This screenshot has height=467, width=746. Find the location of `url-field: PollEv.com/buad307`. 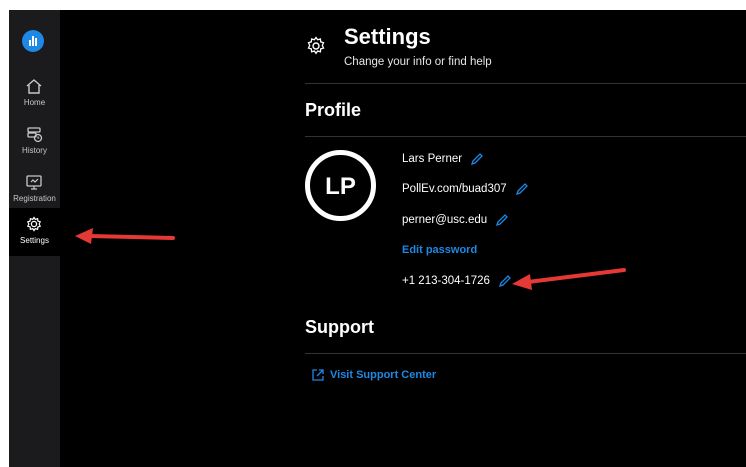

url-field: PollEv.com/buad307 is located at coordinates (465, 189).